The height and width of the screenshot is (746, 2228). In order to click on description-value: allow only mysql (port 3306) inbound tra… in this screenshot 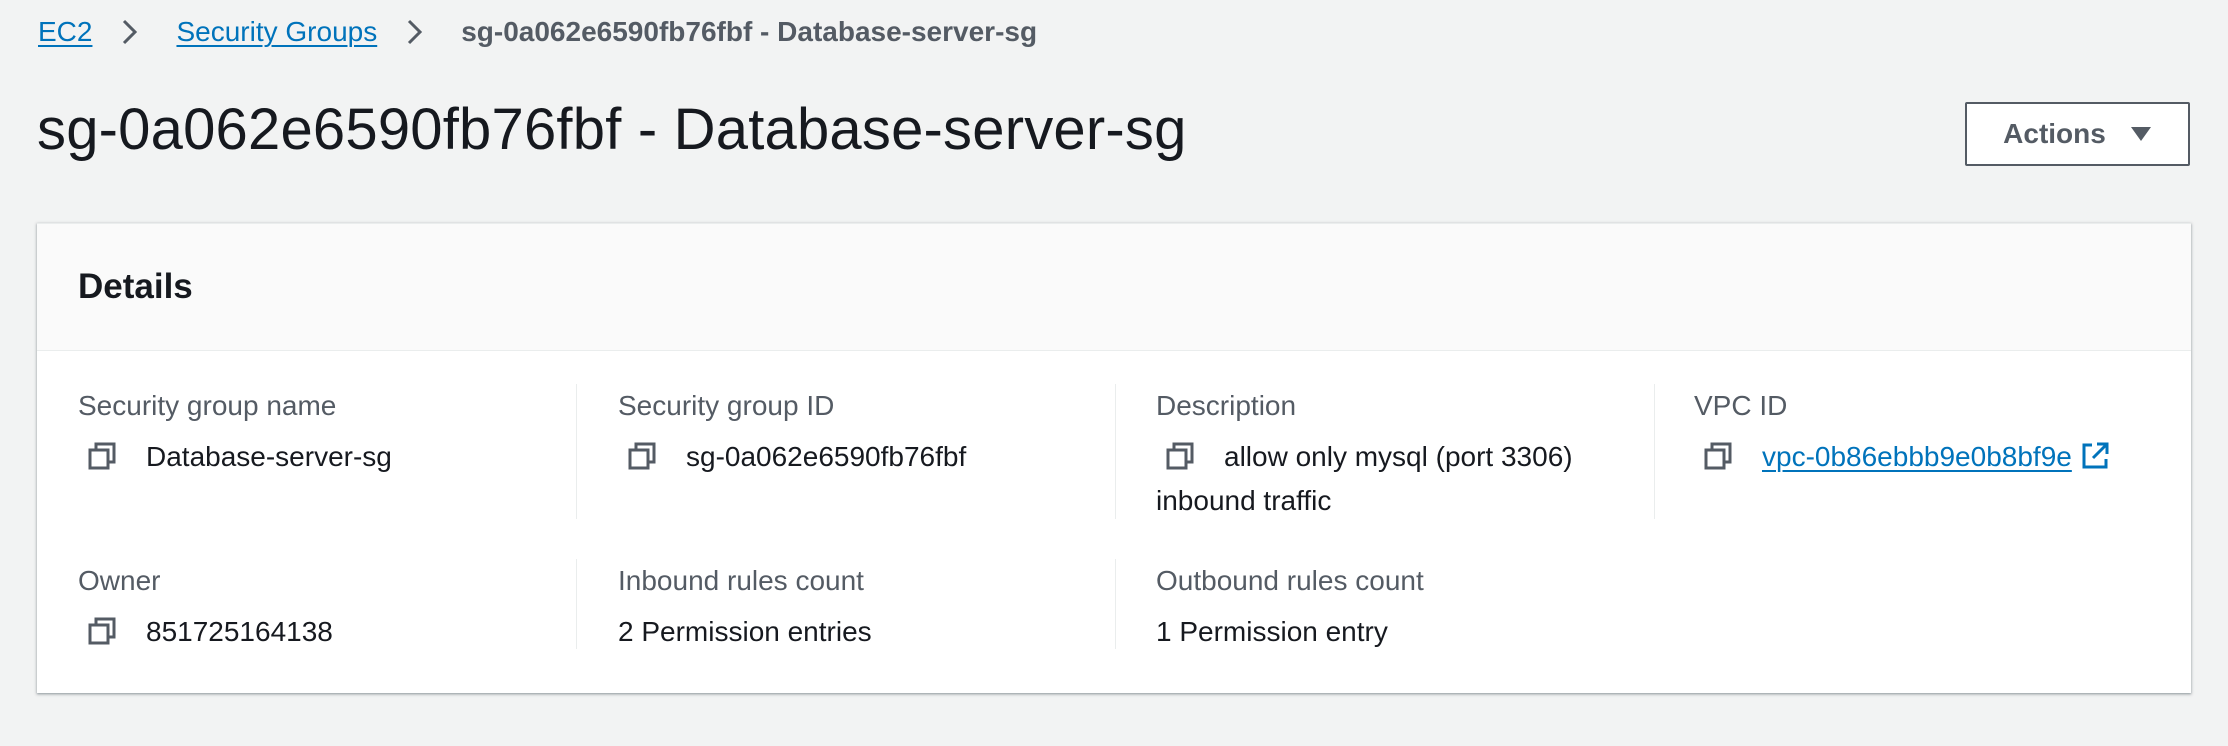, I will do `click(1364, 478)`.